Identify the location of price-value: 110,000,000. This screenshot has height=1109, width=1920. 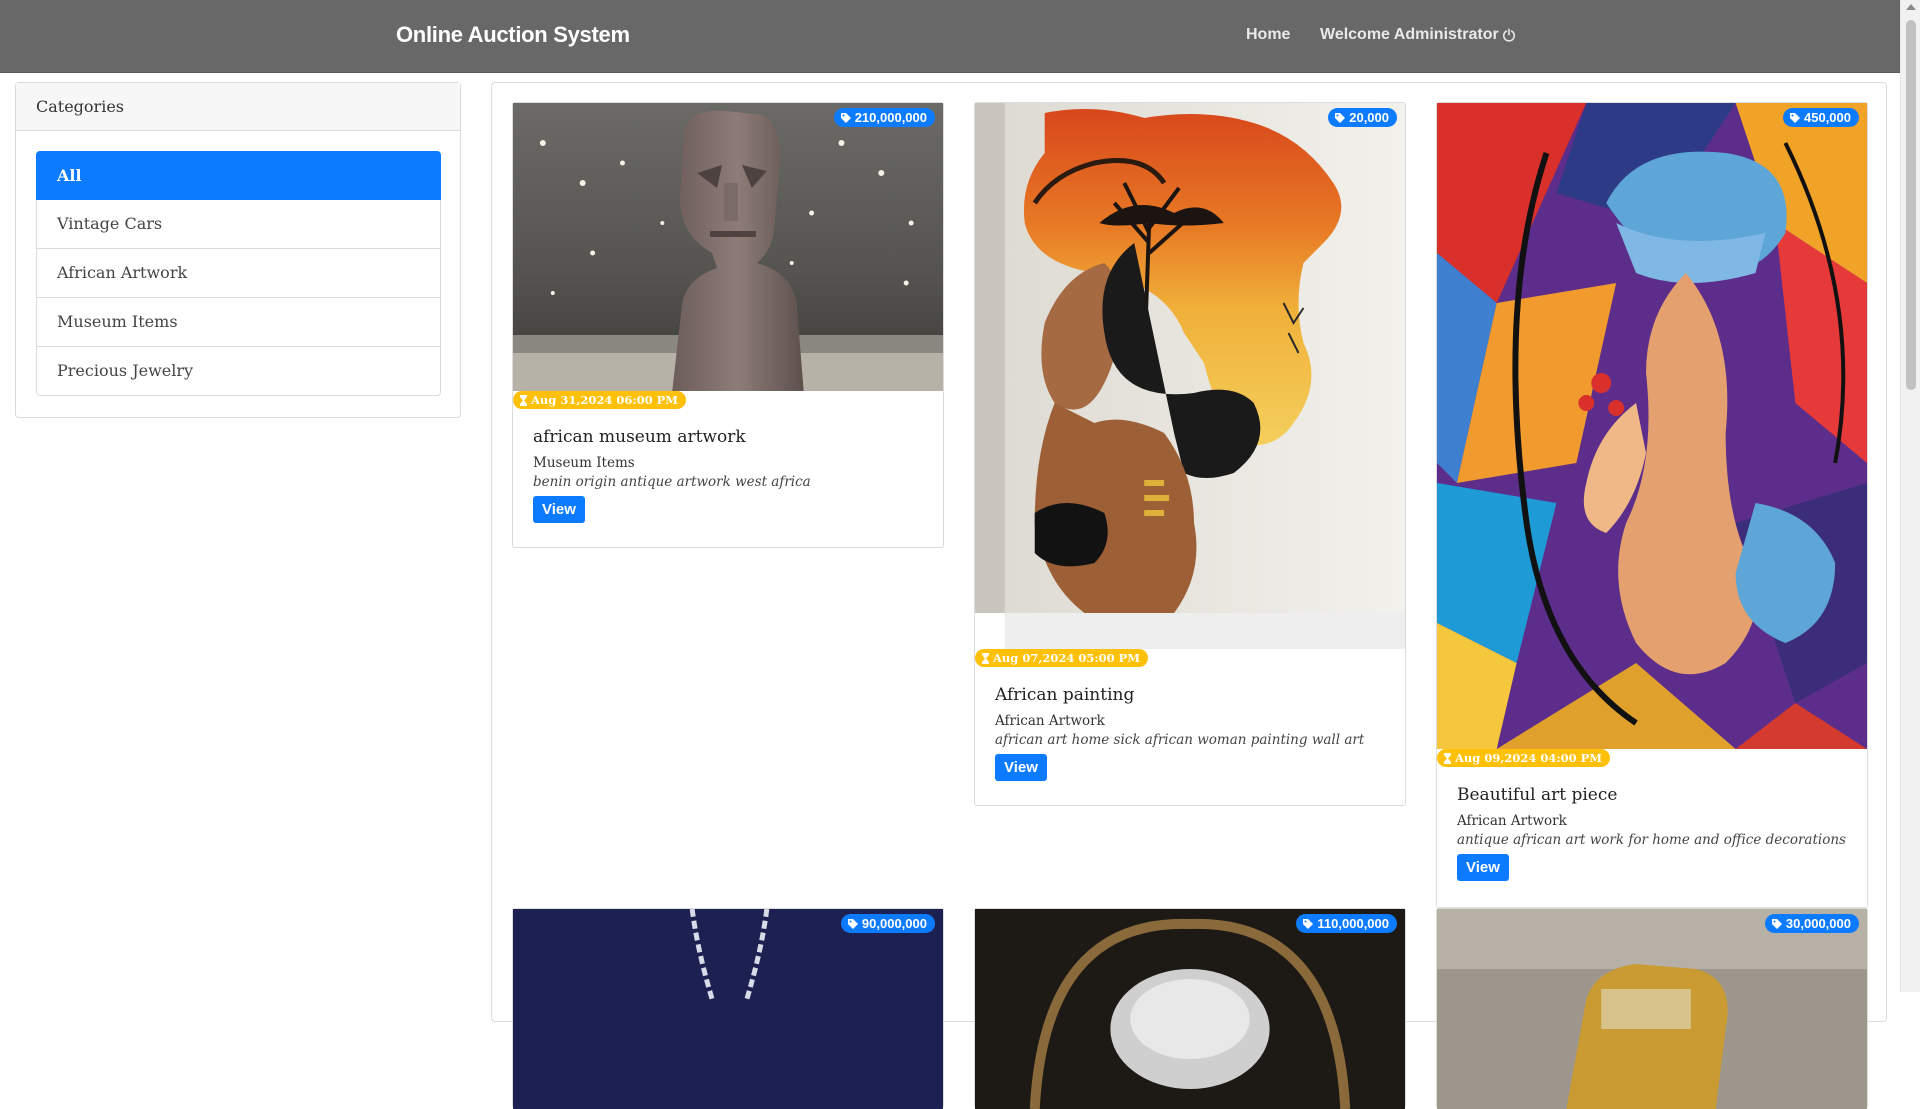
(1353, 923).